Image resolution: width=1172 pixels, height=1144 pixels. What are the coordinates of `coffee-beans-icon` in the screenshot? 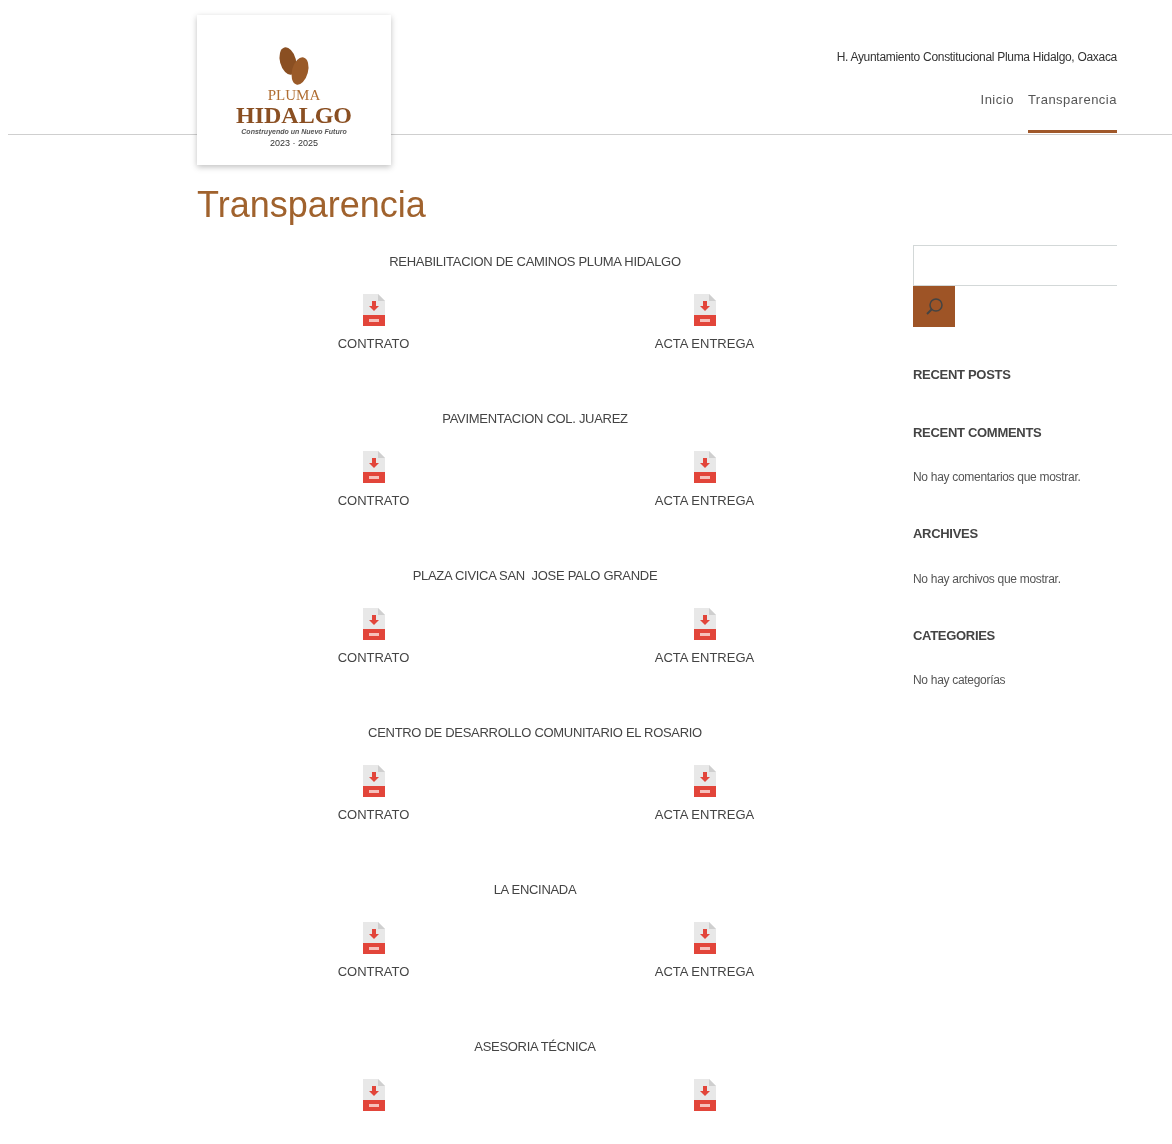 It's located at (294, 66).